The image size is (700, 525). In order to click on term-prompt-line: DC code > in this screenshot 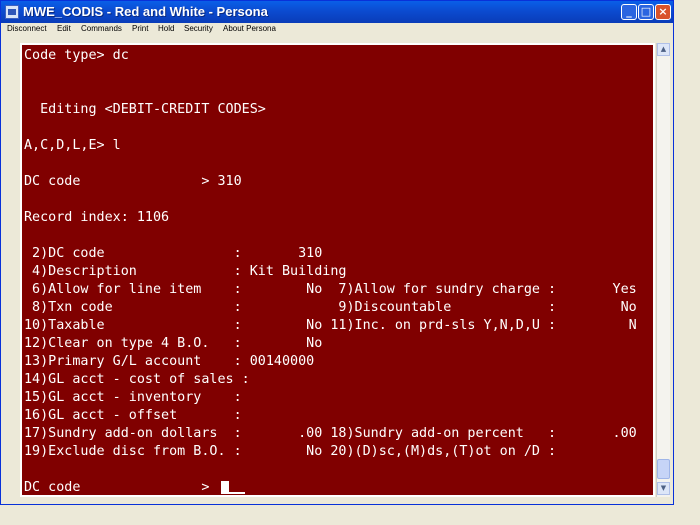, I will do `click(117, 487)`.